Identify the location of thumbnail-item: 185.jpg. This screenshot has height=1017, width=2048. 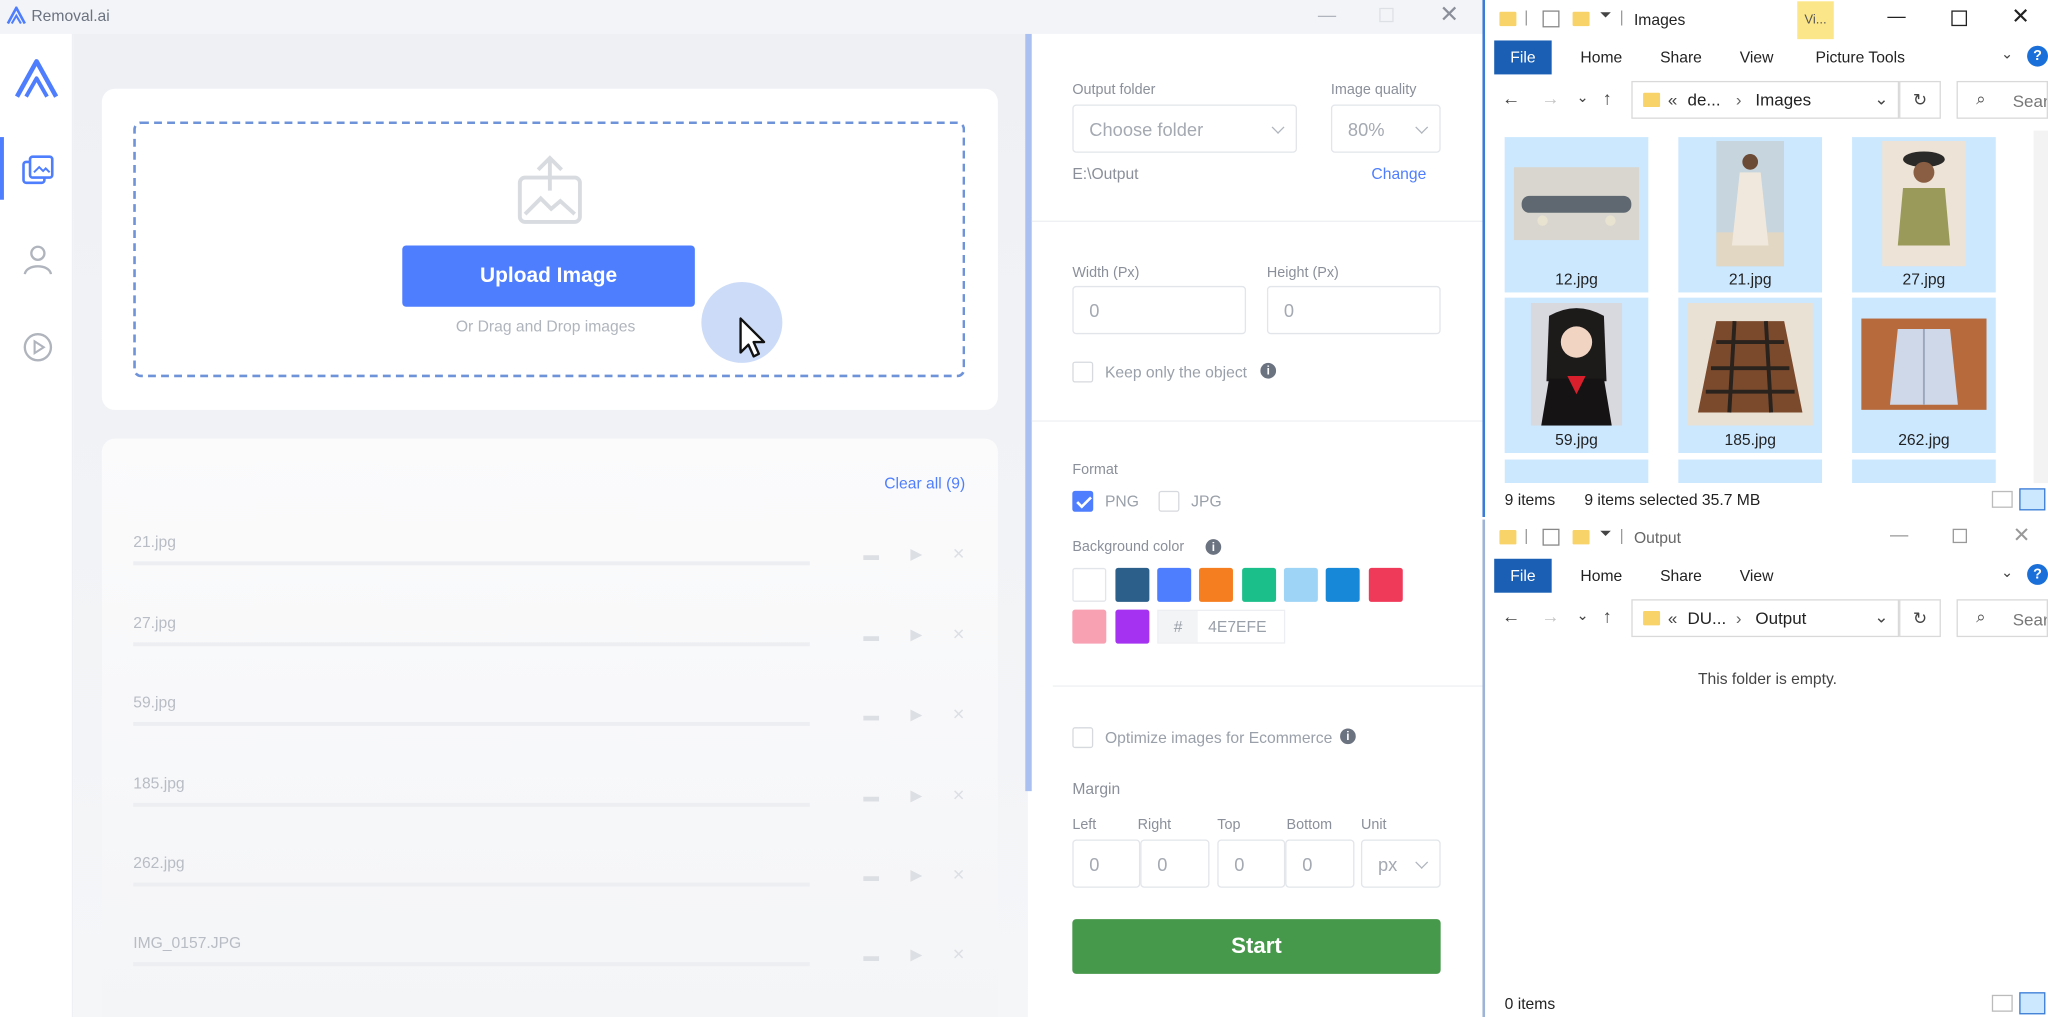
(1750, 375).